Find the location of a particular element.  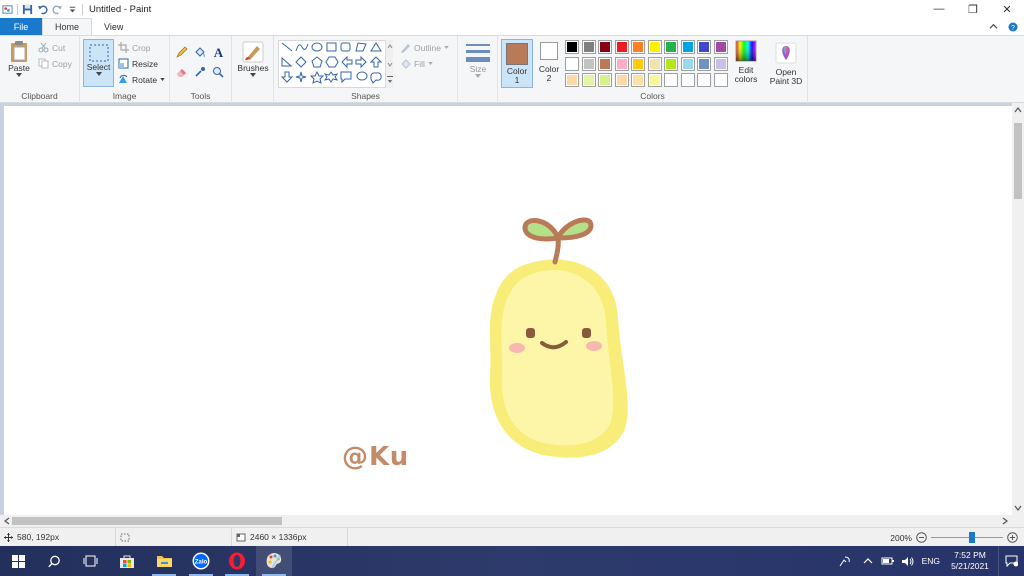

clock: 7:52 PM 5/21/2021 is located at coordinates (970, 561).